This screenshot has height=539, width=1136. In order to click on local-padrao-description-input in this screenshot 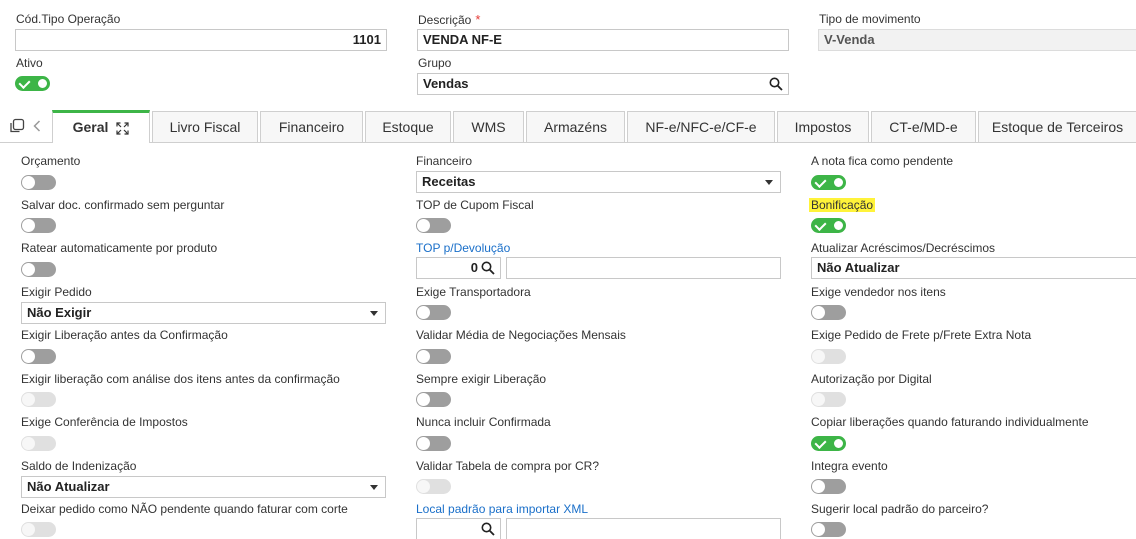, I will do `click(643, 528)`.